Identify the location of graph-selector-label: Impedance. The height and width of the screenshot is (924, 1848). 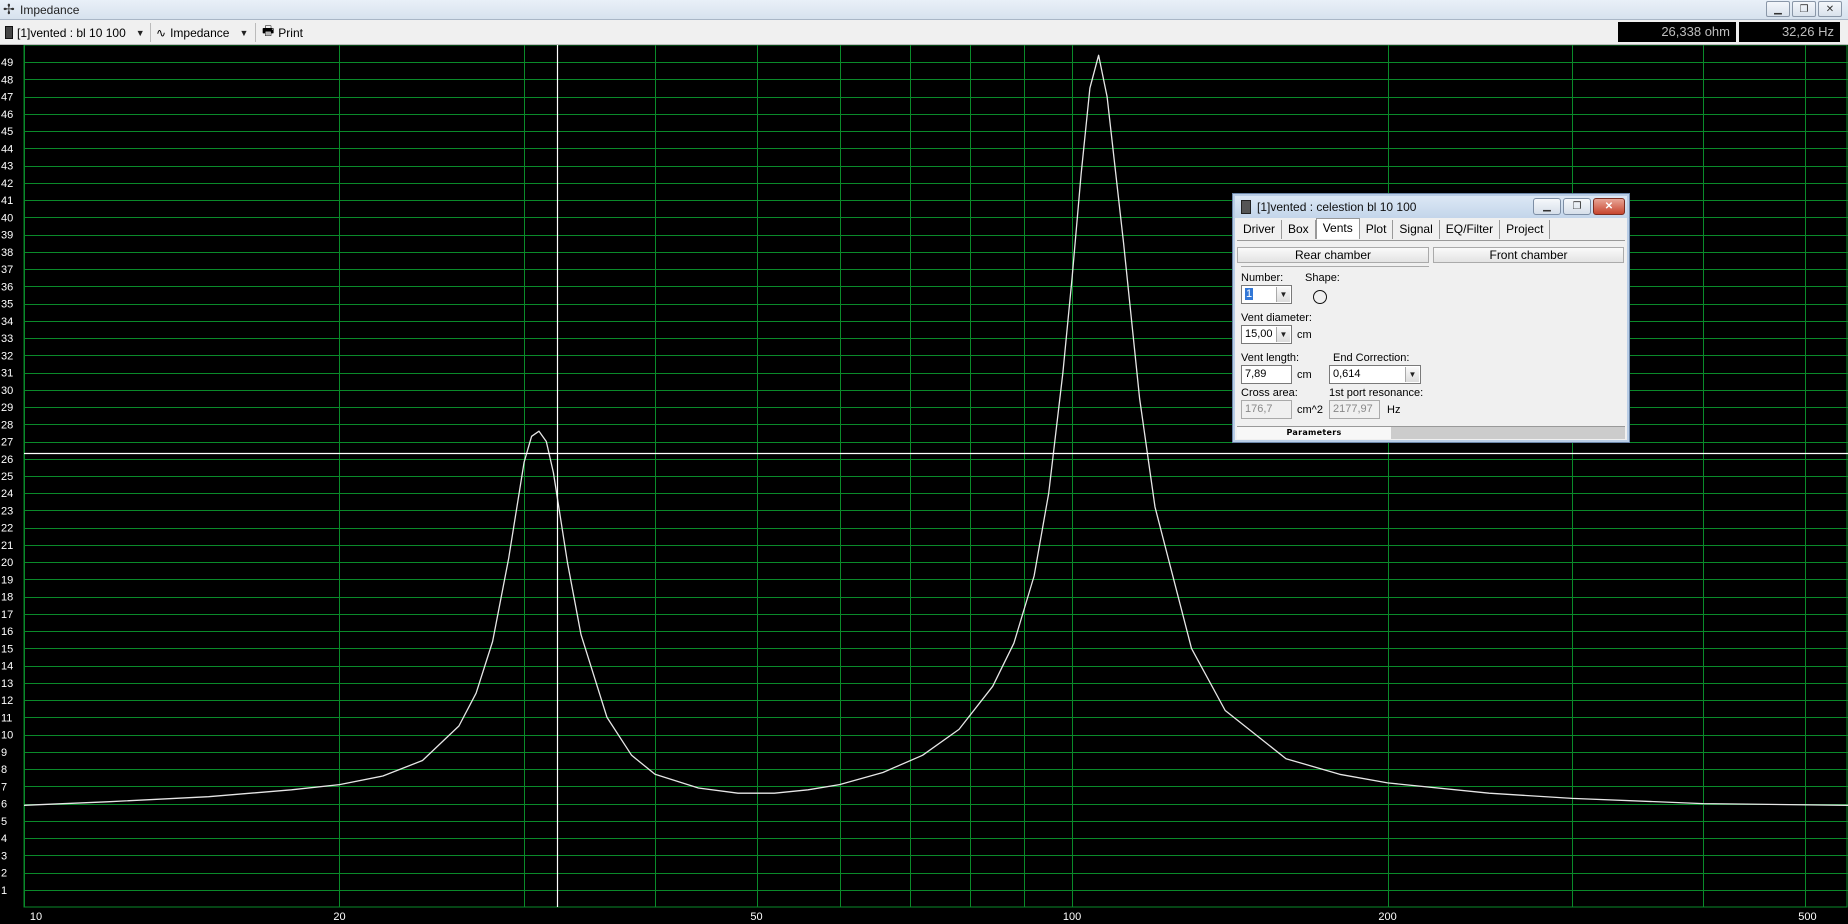
(200, 32).